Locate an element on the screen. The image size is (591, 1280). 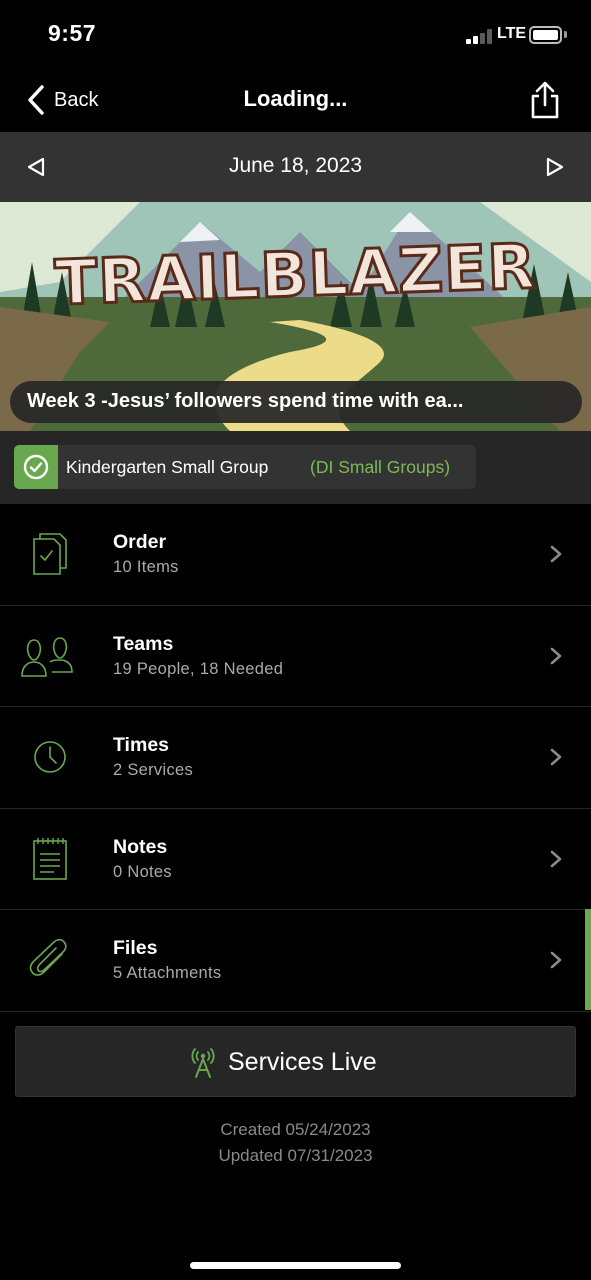
back-button: Back is located at coordinates (62, 100).